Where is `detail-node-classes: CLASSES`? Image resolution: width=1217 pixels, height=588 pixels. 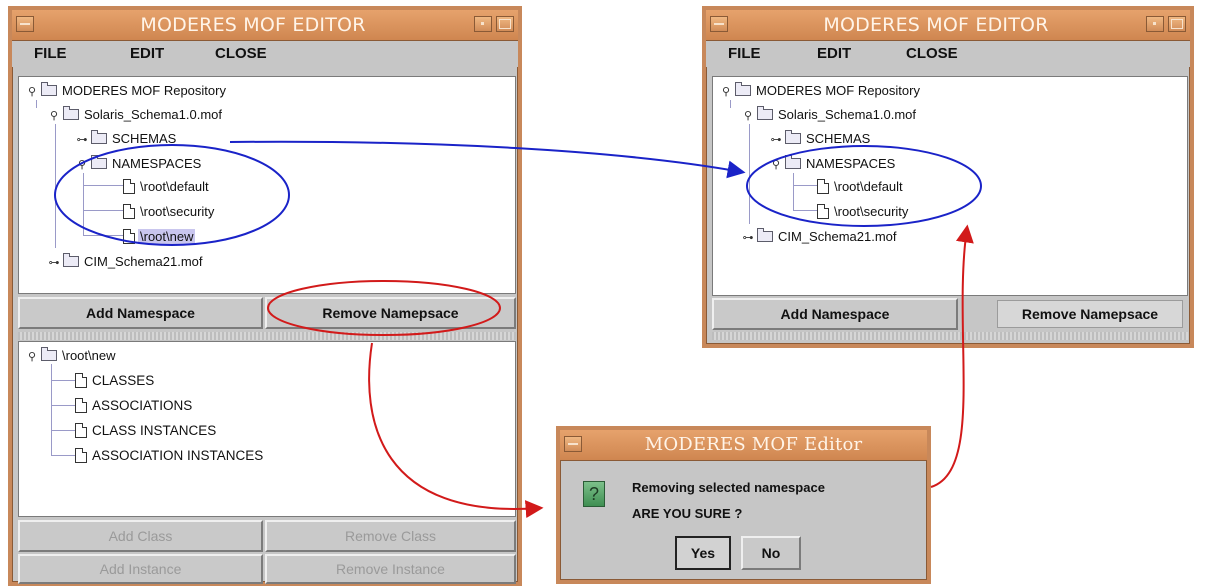 detail-node-classes: CLASSES is located at coordinates (115, 381).